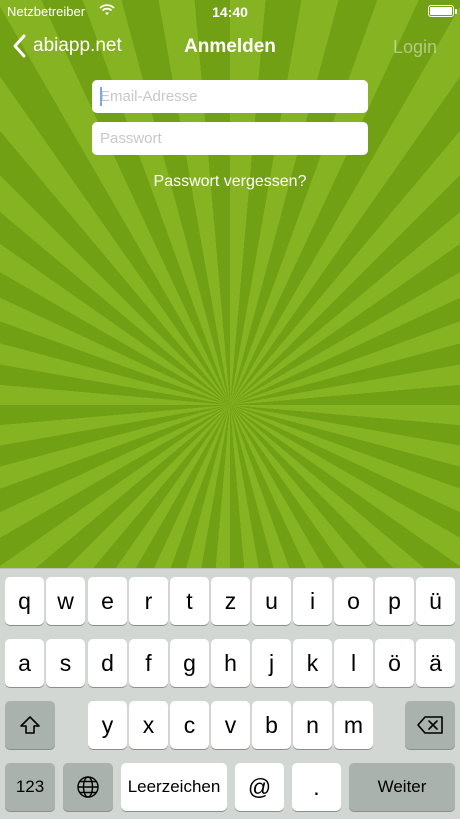 The height and width of the screenshot is (819, 460). What do you see at coordinates (107, 601) in the screenshot?
I see `key-e: e` at bounding box center [107, 601].